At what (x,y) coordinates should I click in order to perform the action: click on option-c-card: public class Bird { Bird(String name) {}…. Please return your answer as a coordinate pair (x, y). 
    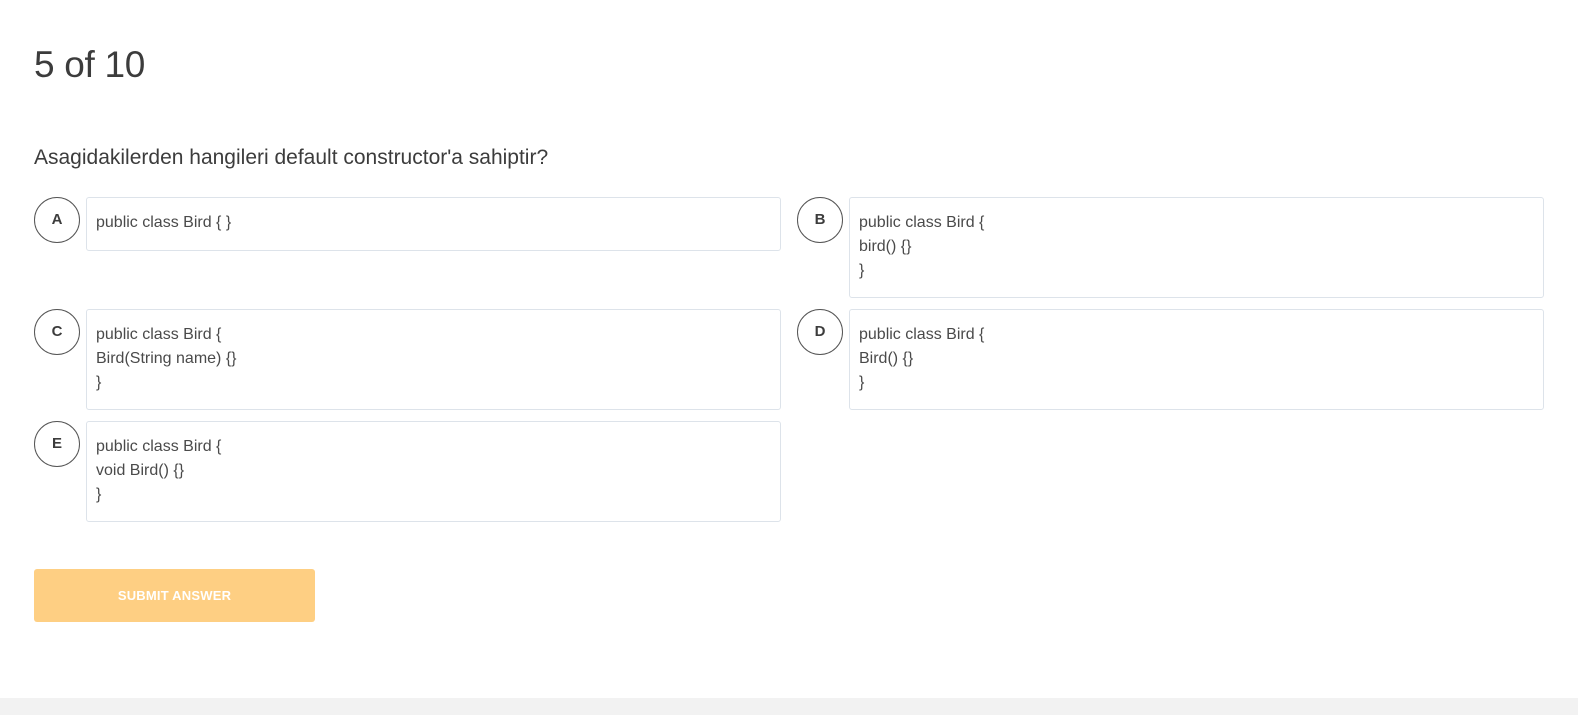
    Looking at the image, I should click on (433, 359).